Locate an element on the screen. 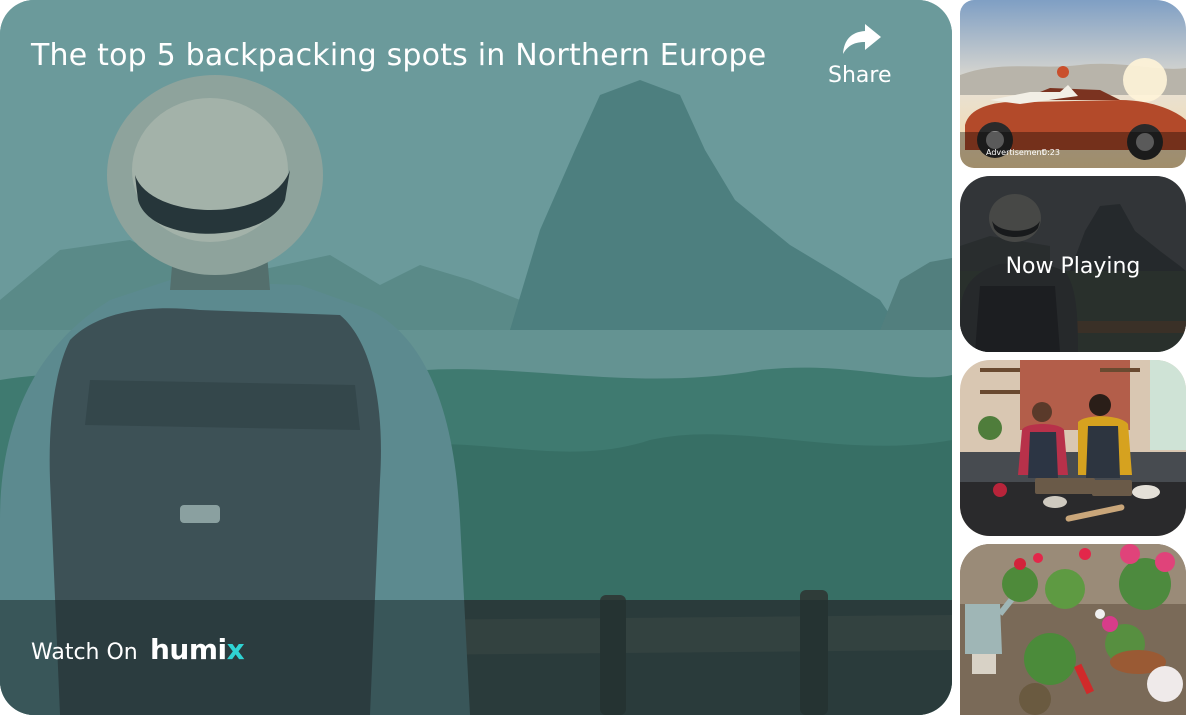 The image size is (1186, 715). playlist-item-ad: Advertisement 0:23 is located at coordinates (1073, 84).